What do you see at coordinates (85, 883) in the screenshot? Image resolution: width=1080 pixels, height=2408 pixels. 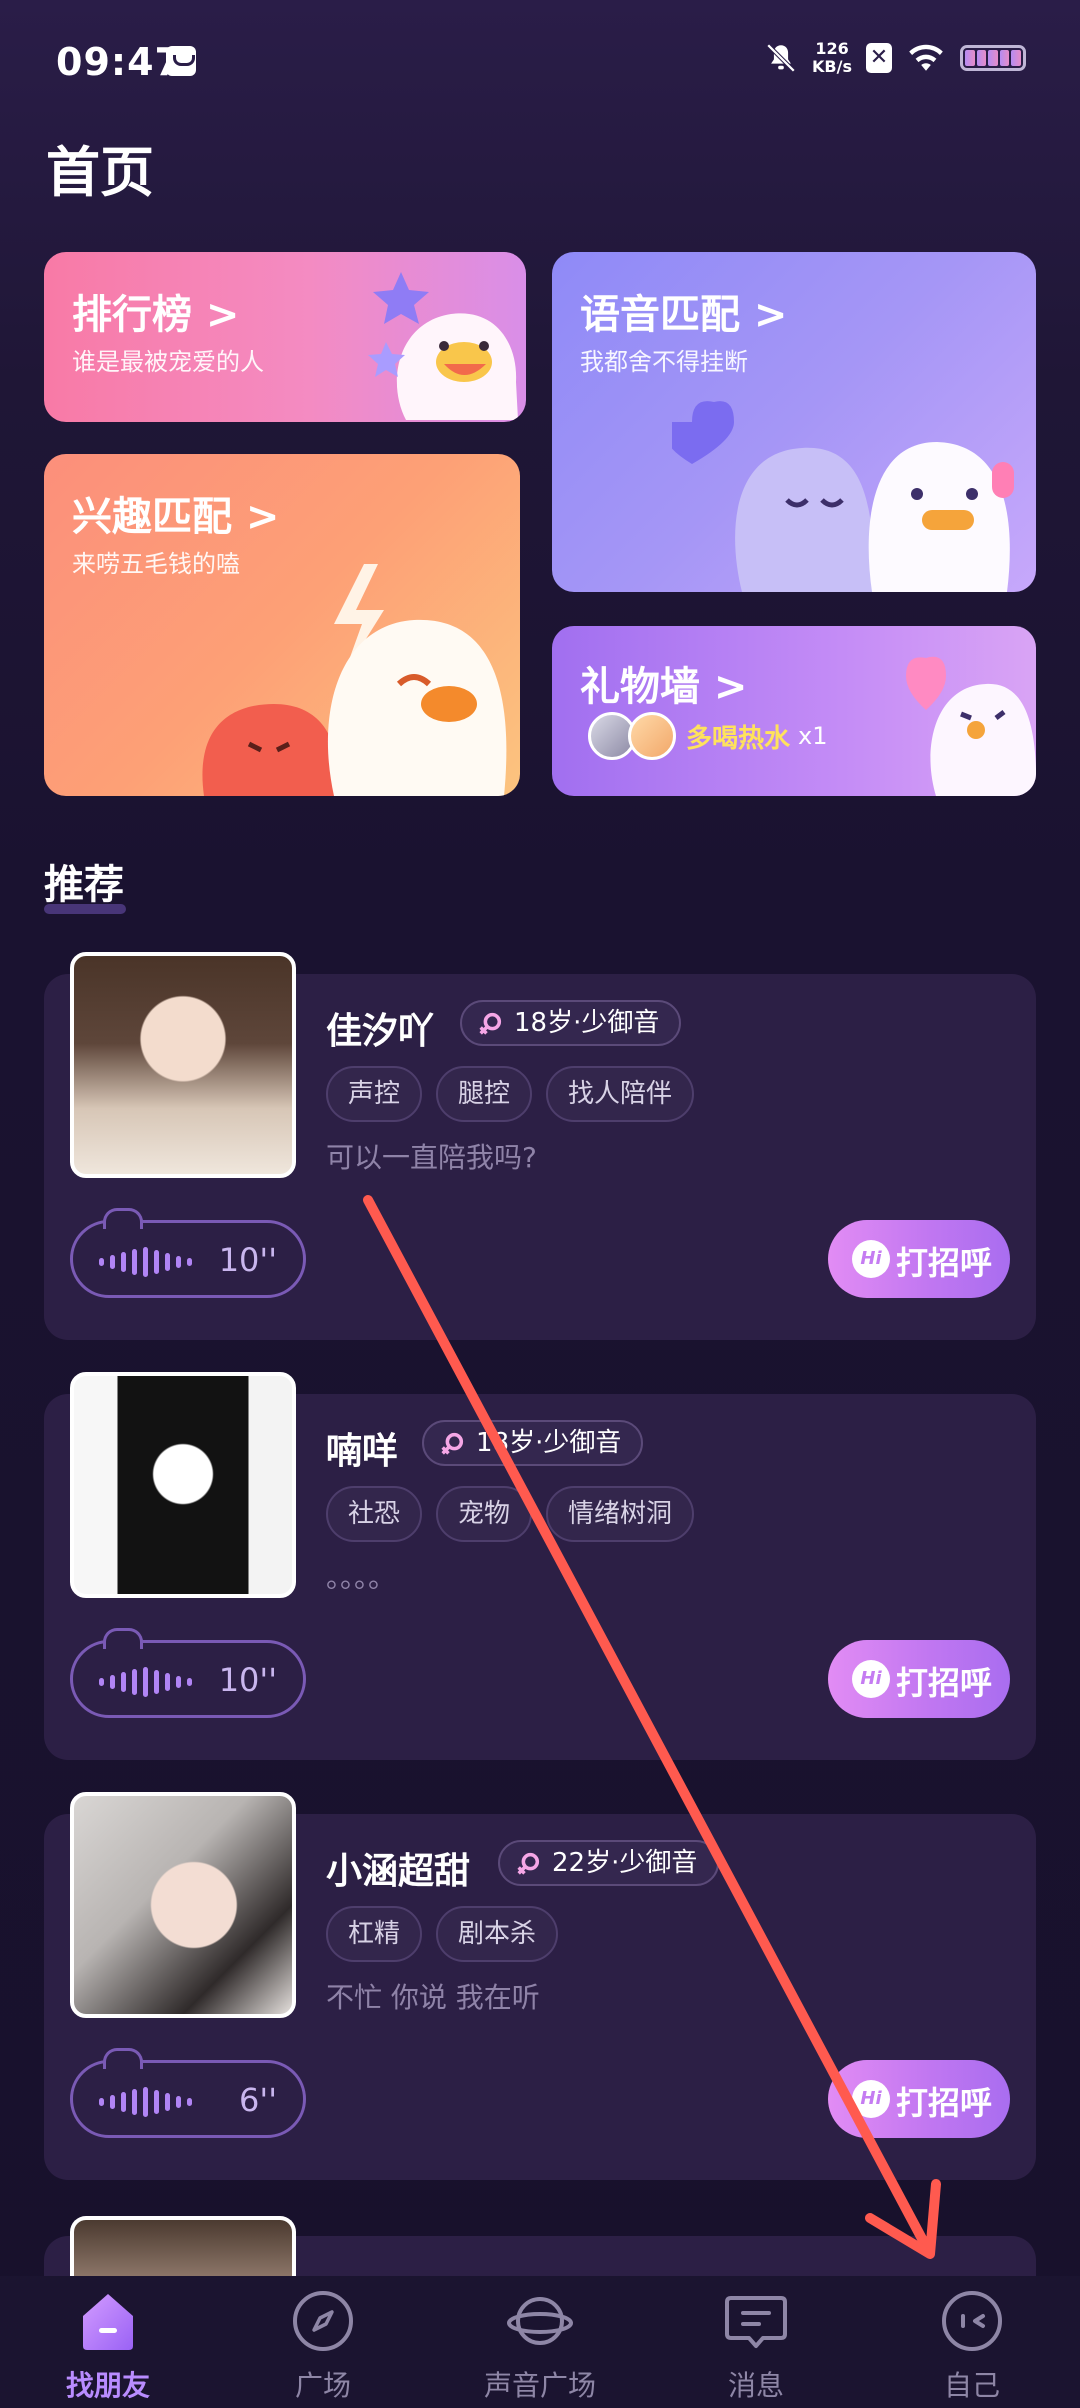 I see `recommend-section-title: 推荐` at bounding box center [85, 883].